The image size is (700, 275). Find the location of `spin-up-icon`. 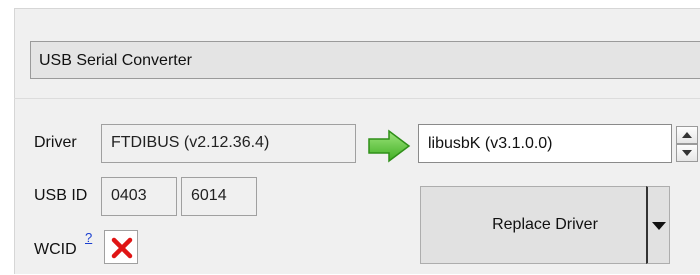

spin-up-icon is located at coordinates (687, 135).